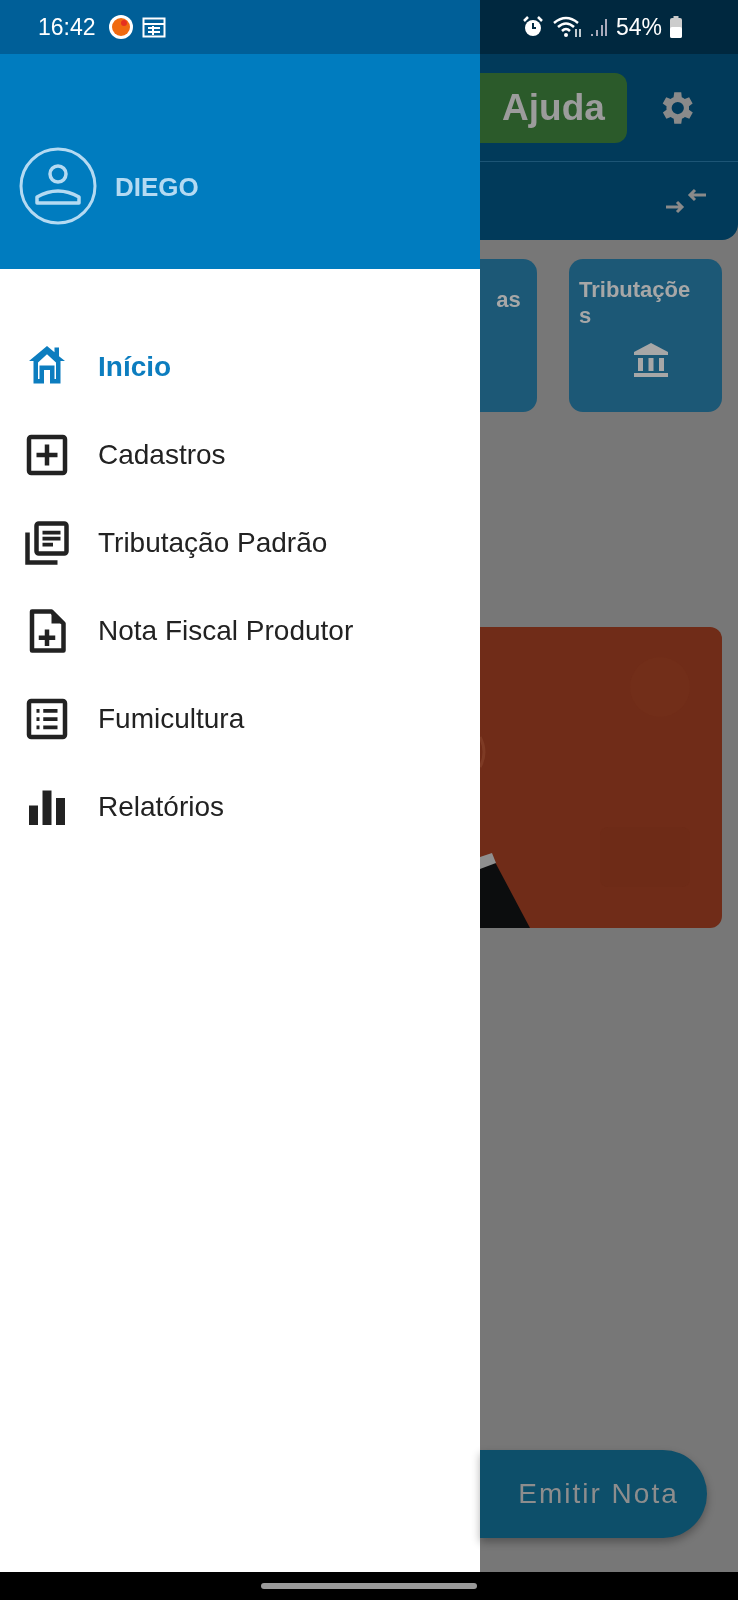  What do you see at coordinates (598, 27) in the screenshot?
I see `signal-icon` at bounding box center [598, 27].